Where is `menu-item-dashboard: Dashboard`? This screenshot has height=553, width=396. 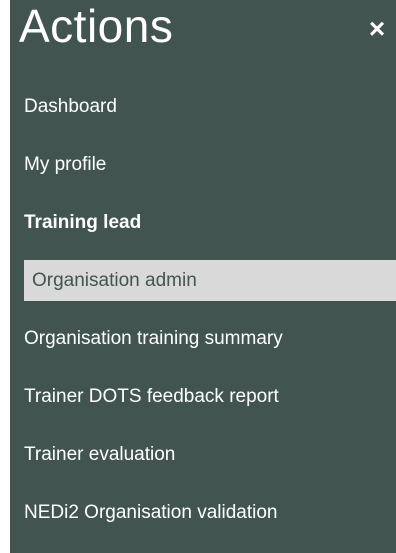 menu-item-dashboard: Dashboard is located at coordinates (203, 106).